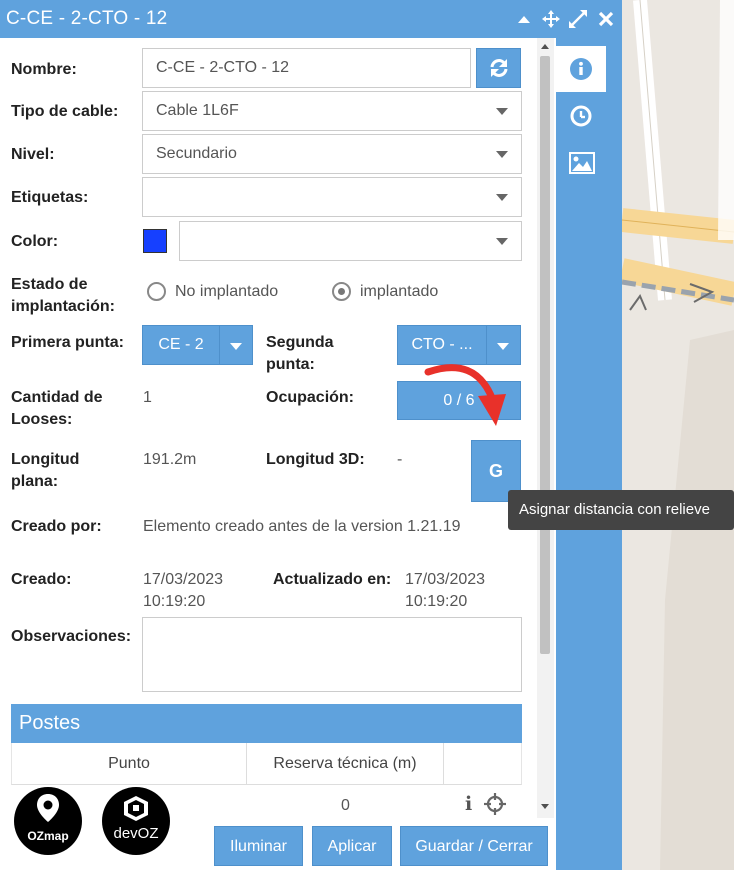  What do you see at coordinates (526, 19) in the screenshot?
I see `collapse-icon` at bounding box center [526, 19].